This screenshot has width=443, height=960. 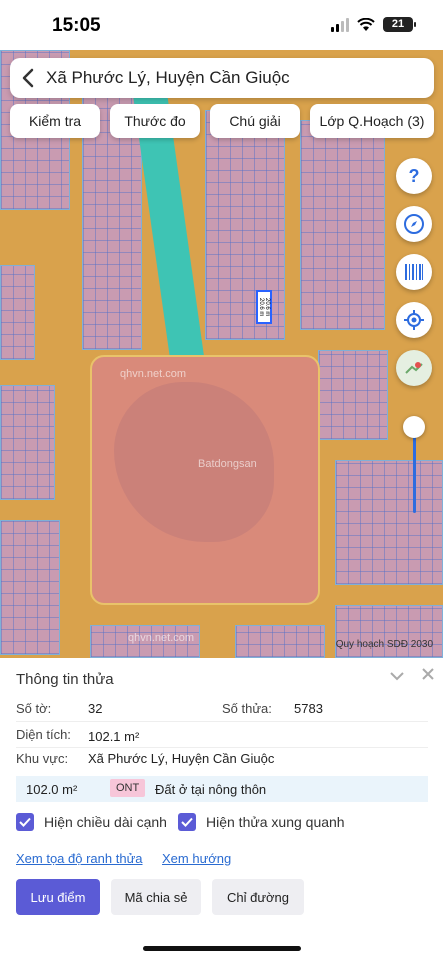 What do you see at coordinates (43, 734) in the screenshot?
I see `area-label: Diện tích:` at bounding box center [43, 734].